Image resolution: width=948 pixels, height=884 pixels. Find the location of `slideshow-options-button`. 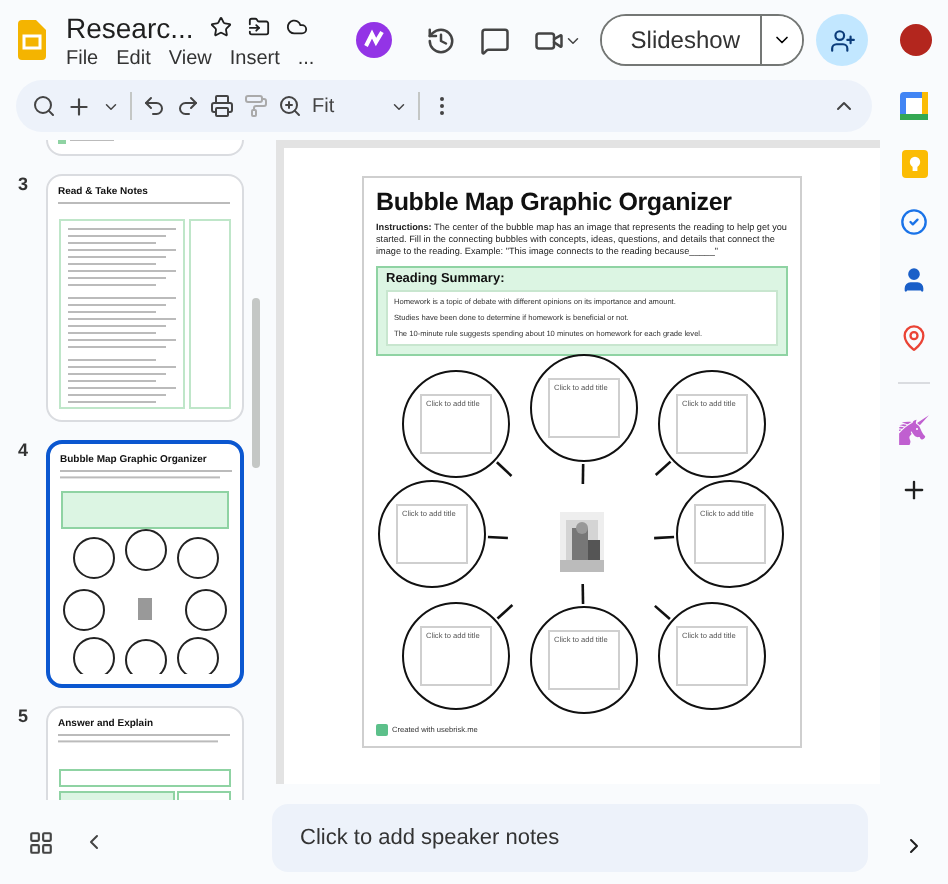

slideshow-options-button is located at coordinates (782, 40).